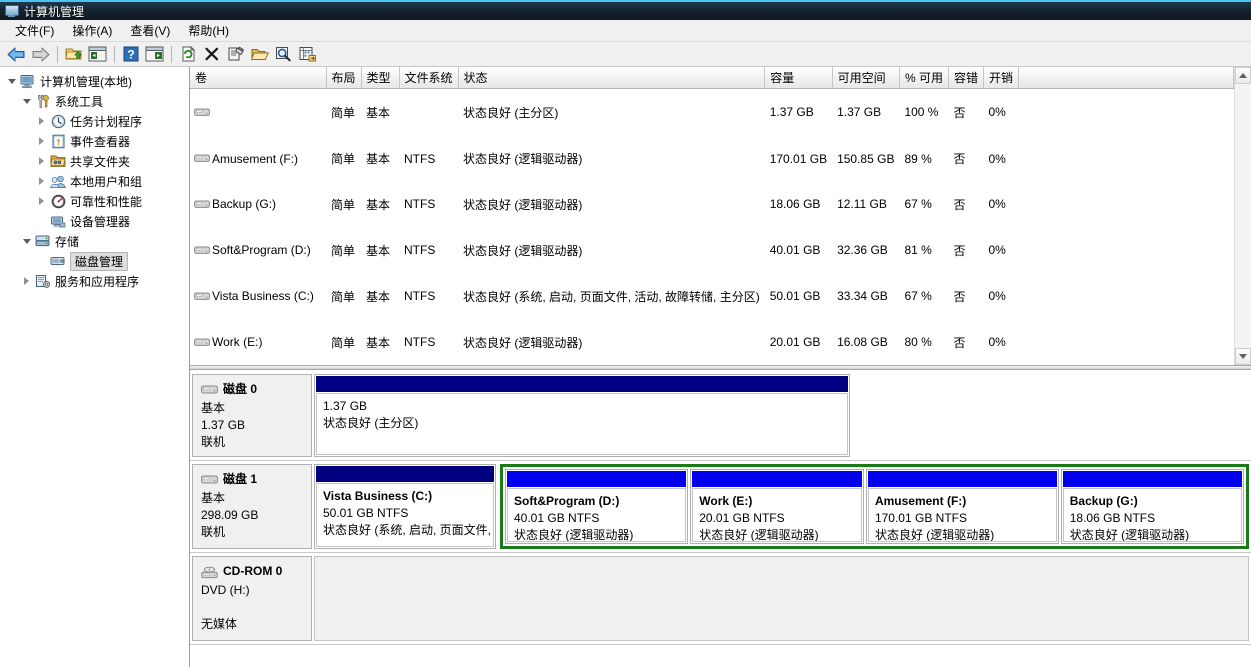  What do you see at coordinates (567, 501) in the screenshot?
I see `partition-name: Soft&Program (D:)` at bounding box center [567, 501].